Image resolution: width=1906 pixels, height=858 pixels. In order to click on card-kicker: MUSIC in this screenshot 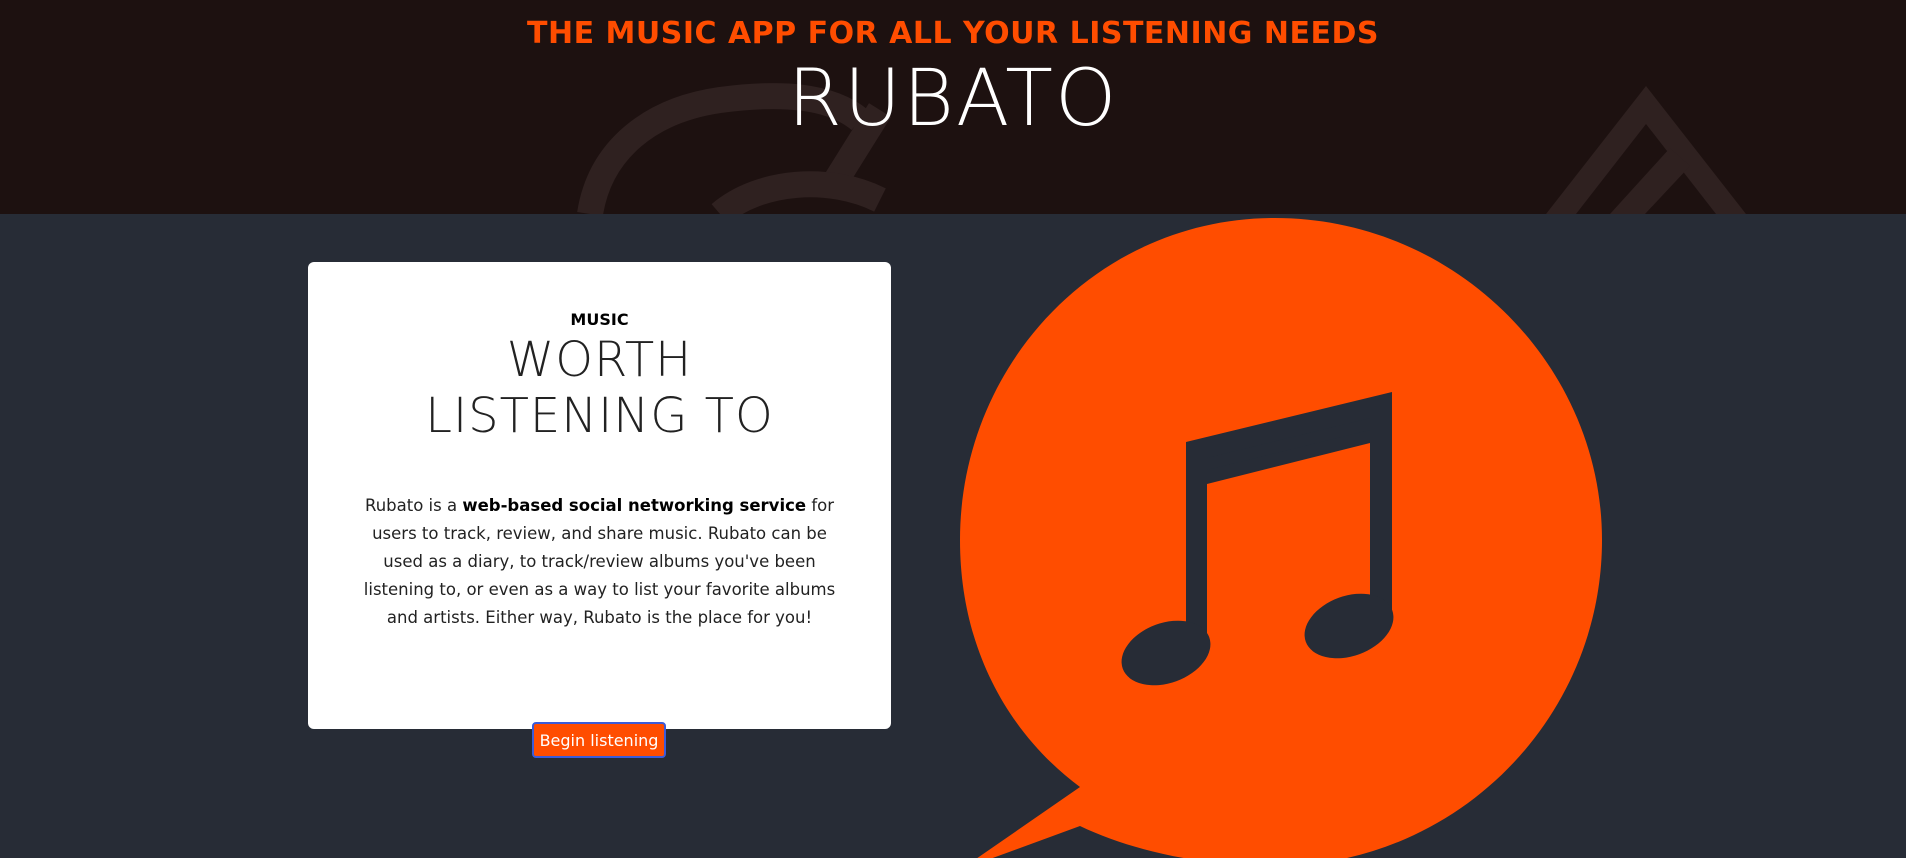, I will do `click(599, 319)`.